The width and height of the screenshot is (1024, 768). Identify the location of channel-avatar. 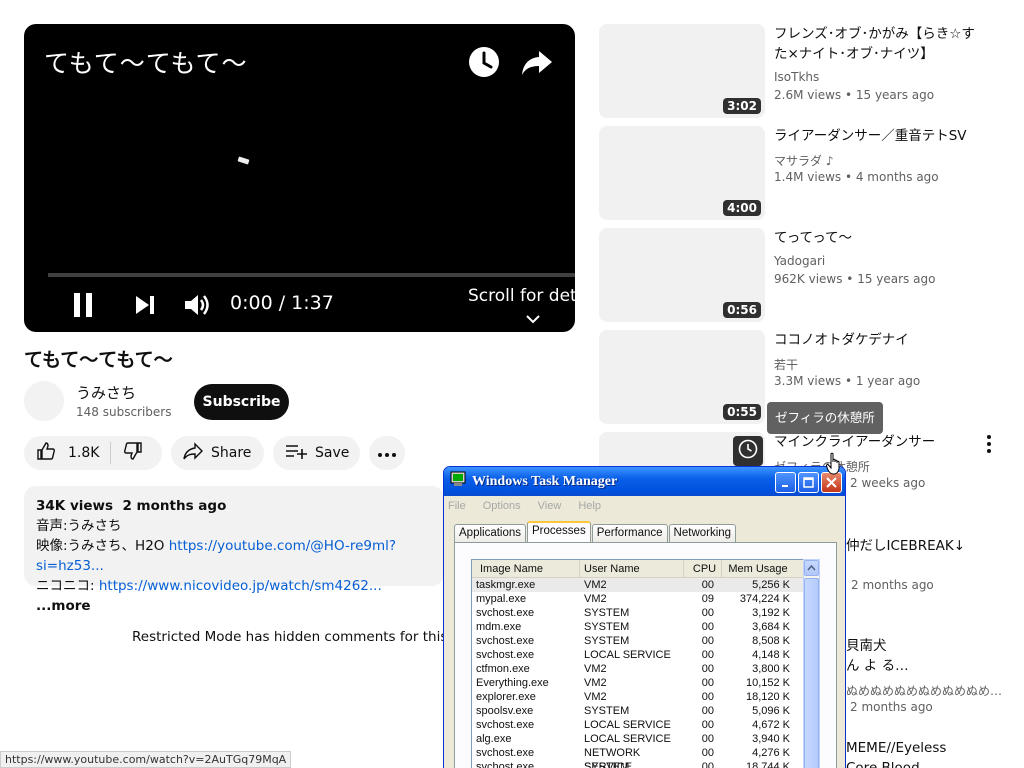
(44, 401).